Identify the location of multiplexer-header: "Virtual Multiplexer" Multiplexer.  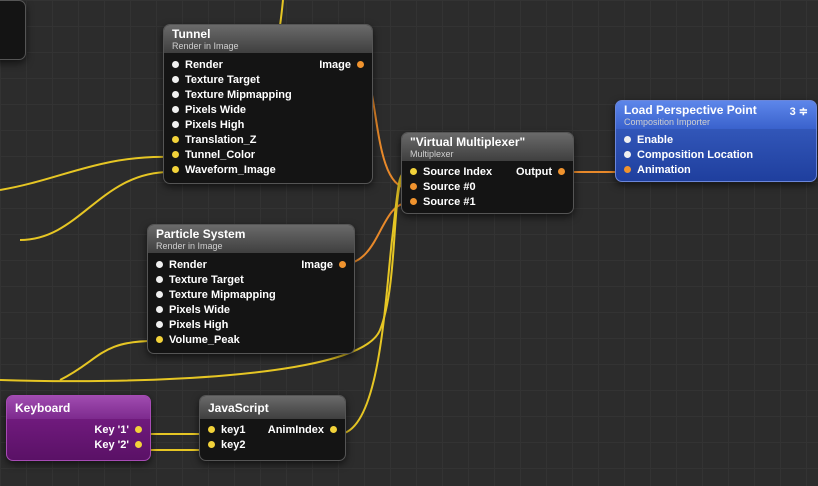
(487, 147).